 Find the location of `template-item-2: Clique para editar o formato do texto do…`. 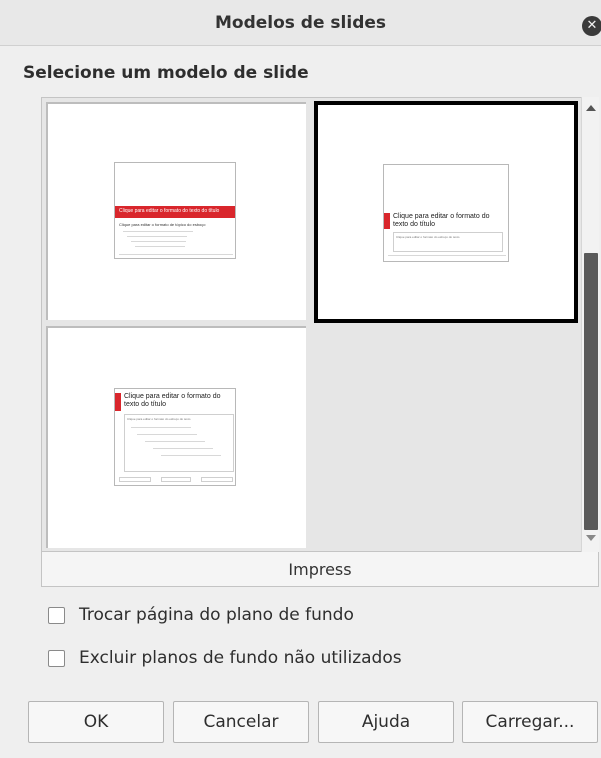

template-item-2: Clique para editar o formato do texto do… is located at coordinates (446, 212).